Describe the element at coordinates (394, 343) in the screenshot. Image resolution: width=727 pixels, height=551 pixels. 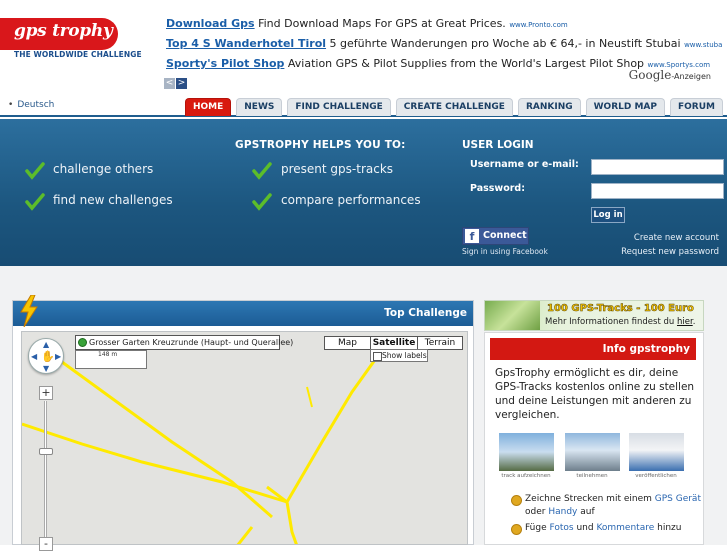
I see `map-type-satellite: Satellite` at that location.